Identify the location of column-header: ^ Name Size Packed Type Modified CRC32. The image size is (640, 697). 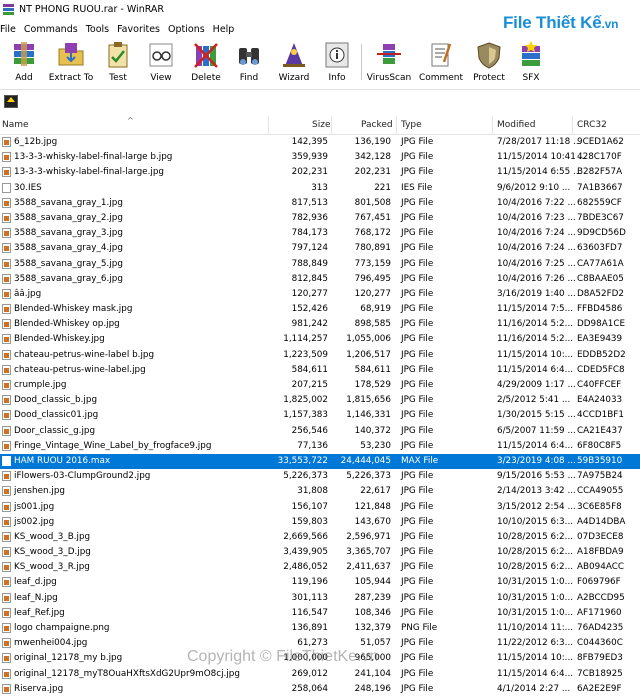
(320, 125).